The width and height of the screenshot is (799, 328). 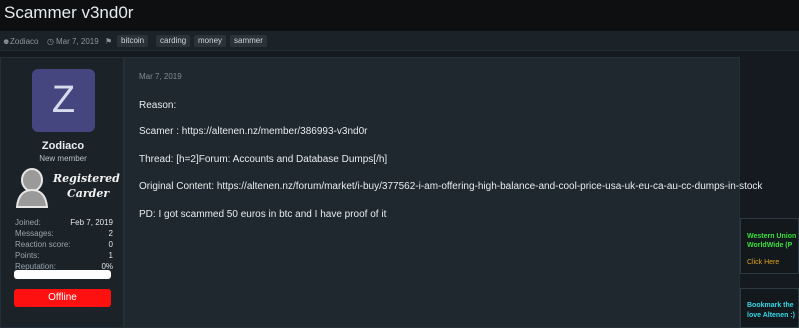 I want to click on stat-value-reaction-score: 0, so click(x=110, y=244).